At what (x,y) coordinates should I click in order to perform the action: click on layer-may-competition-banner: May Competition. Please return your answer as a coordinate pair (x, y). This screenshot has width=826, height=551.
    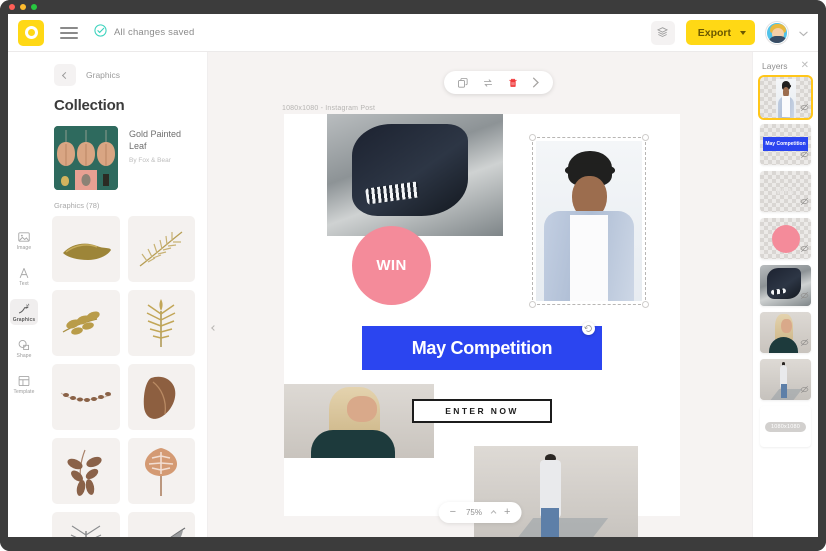
    Looking at the image, I should click on (785, 144).